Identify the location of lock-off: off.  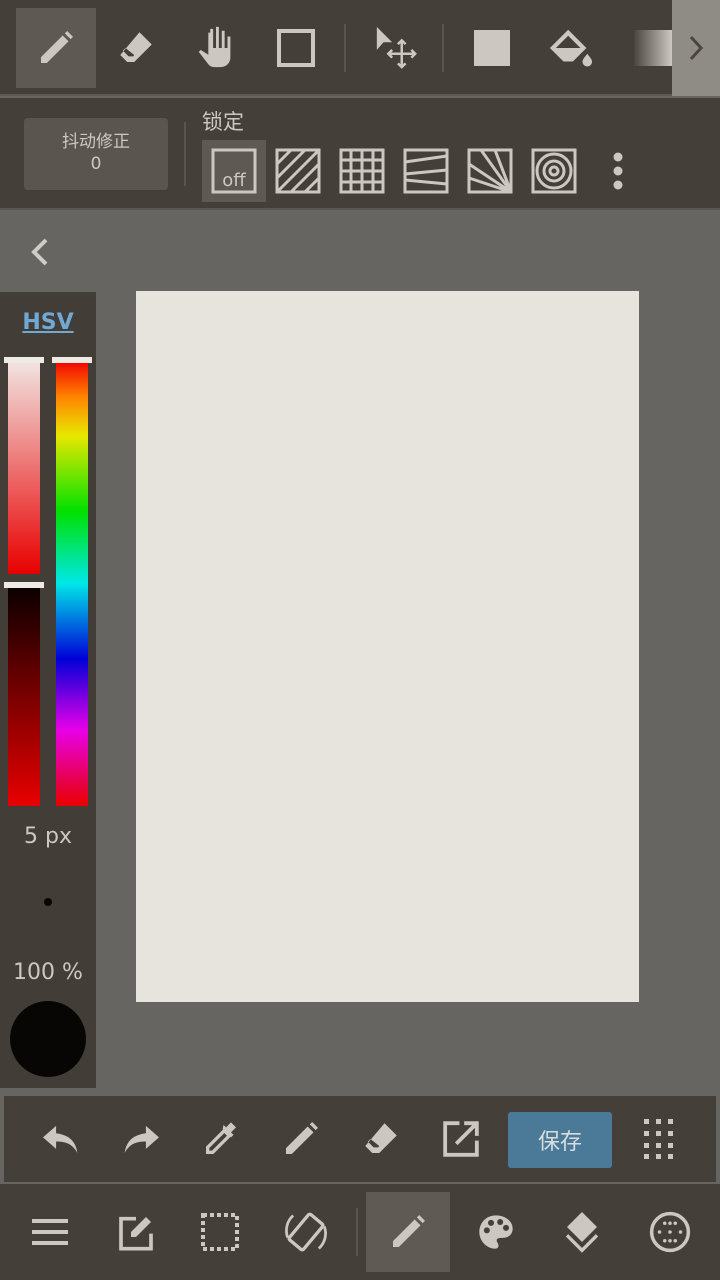
(234, 171).